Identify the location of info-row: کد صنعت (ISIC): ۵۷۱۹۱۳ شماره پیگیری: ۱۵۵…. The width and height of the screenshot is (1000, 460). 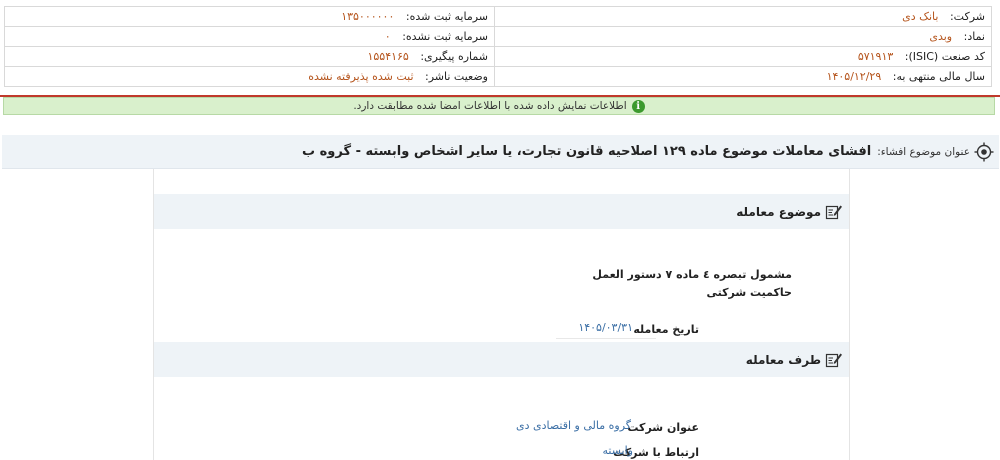
(498, 56).